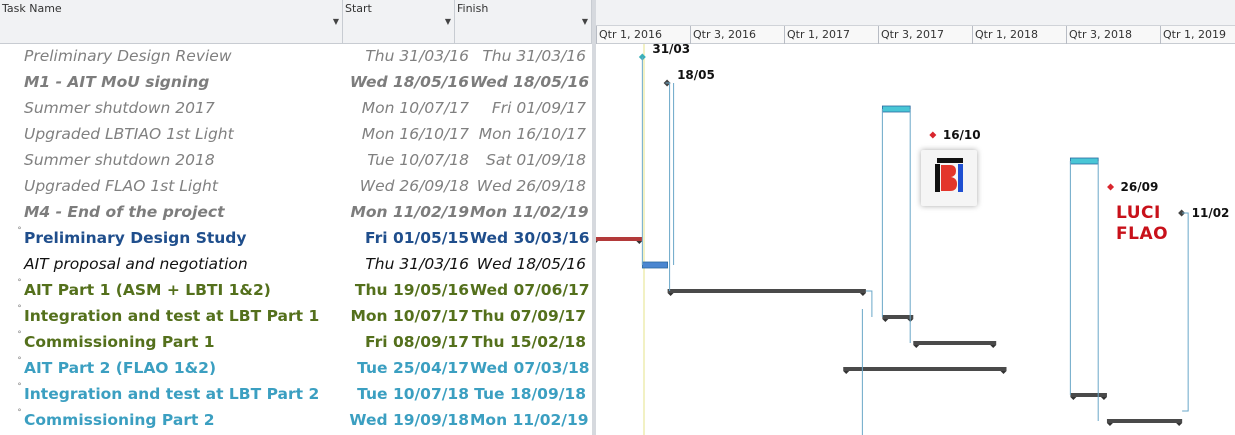  What do you see at coordinates (119, 160) in the screenshot?
I see `task-name-cell: Summer shutdown 2018` at bounding box center [119, 160].